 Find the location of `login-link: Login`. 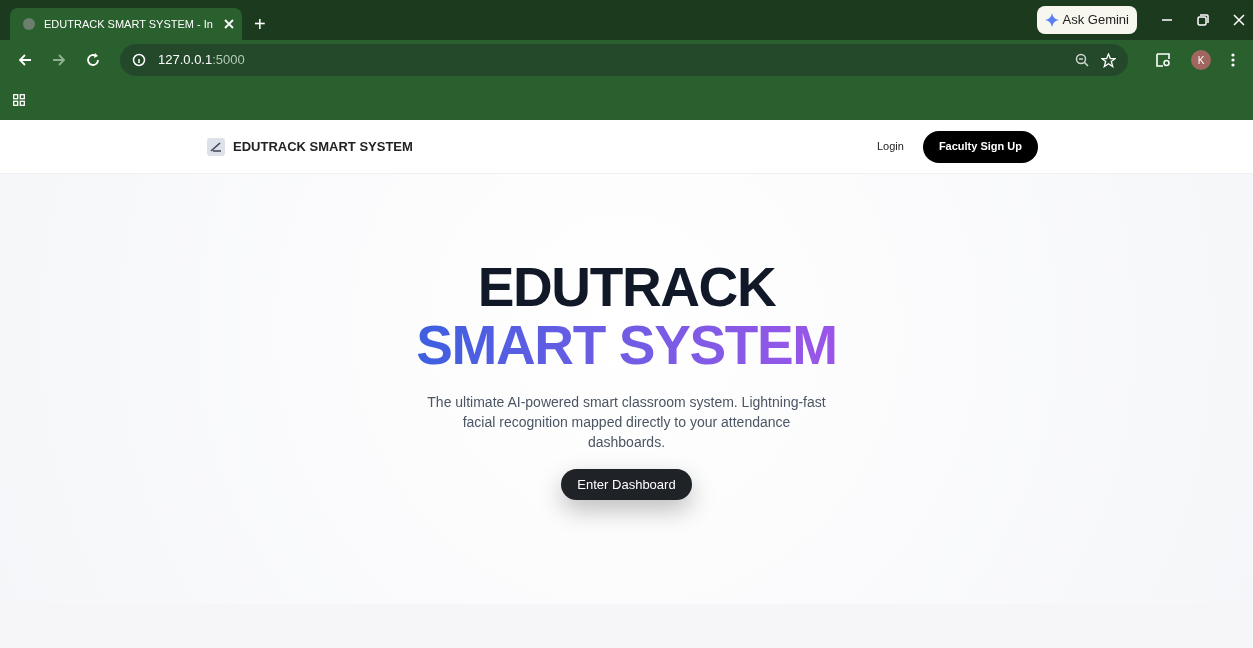

login-link: Login is located at coordinates (890, 146).